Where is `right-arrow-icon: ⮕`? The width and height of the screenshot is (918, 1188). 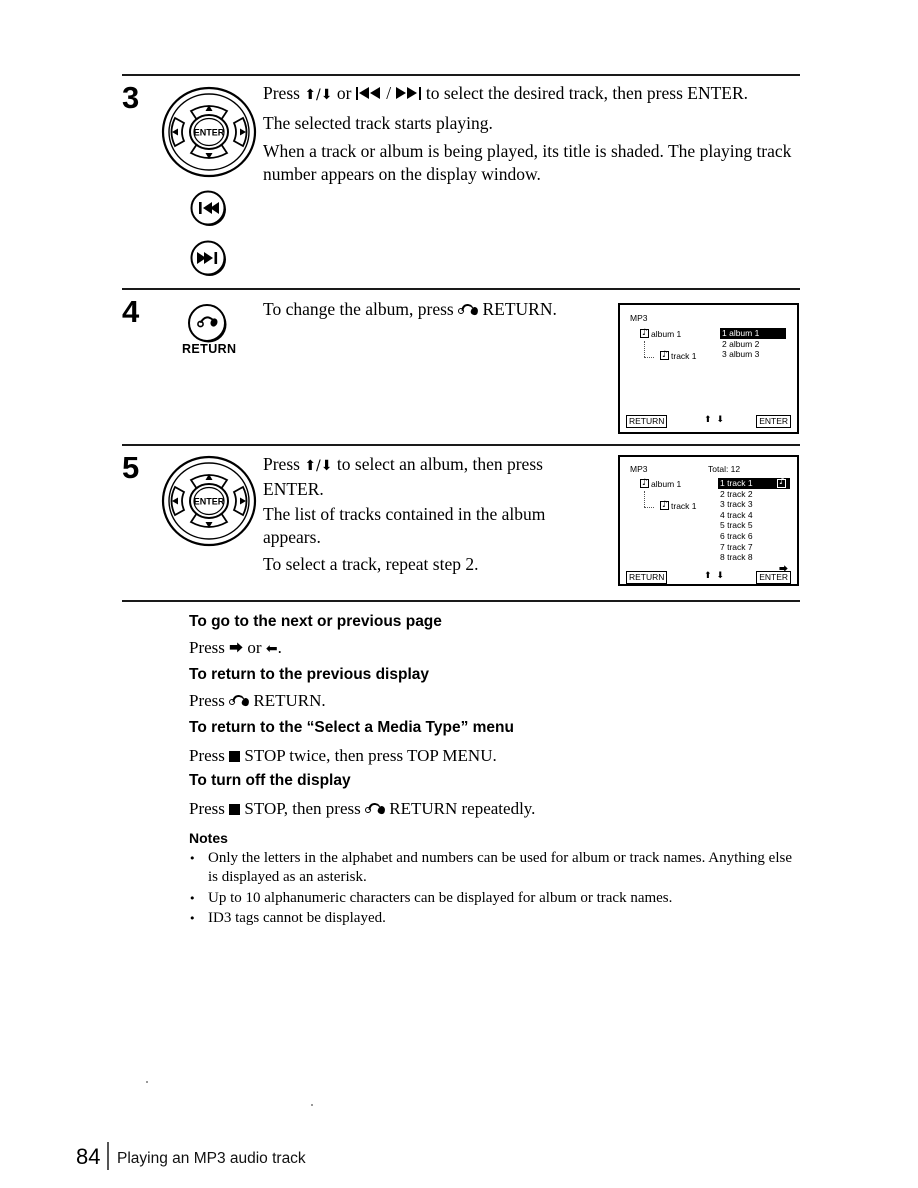 right-arrow-icon: ⮕ is located at coordinates (236, 649).